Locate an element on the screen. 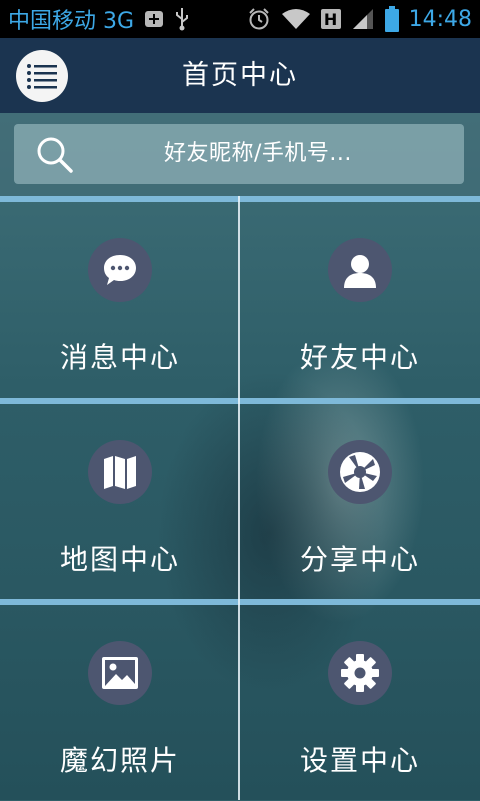 Image resolution: width=480 pixels, height=801 pixels. alarm-icon is located at coordinates (259, 19).